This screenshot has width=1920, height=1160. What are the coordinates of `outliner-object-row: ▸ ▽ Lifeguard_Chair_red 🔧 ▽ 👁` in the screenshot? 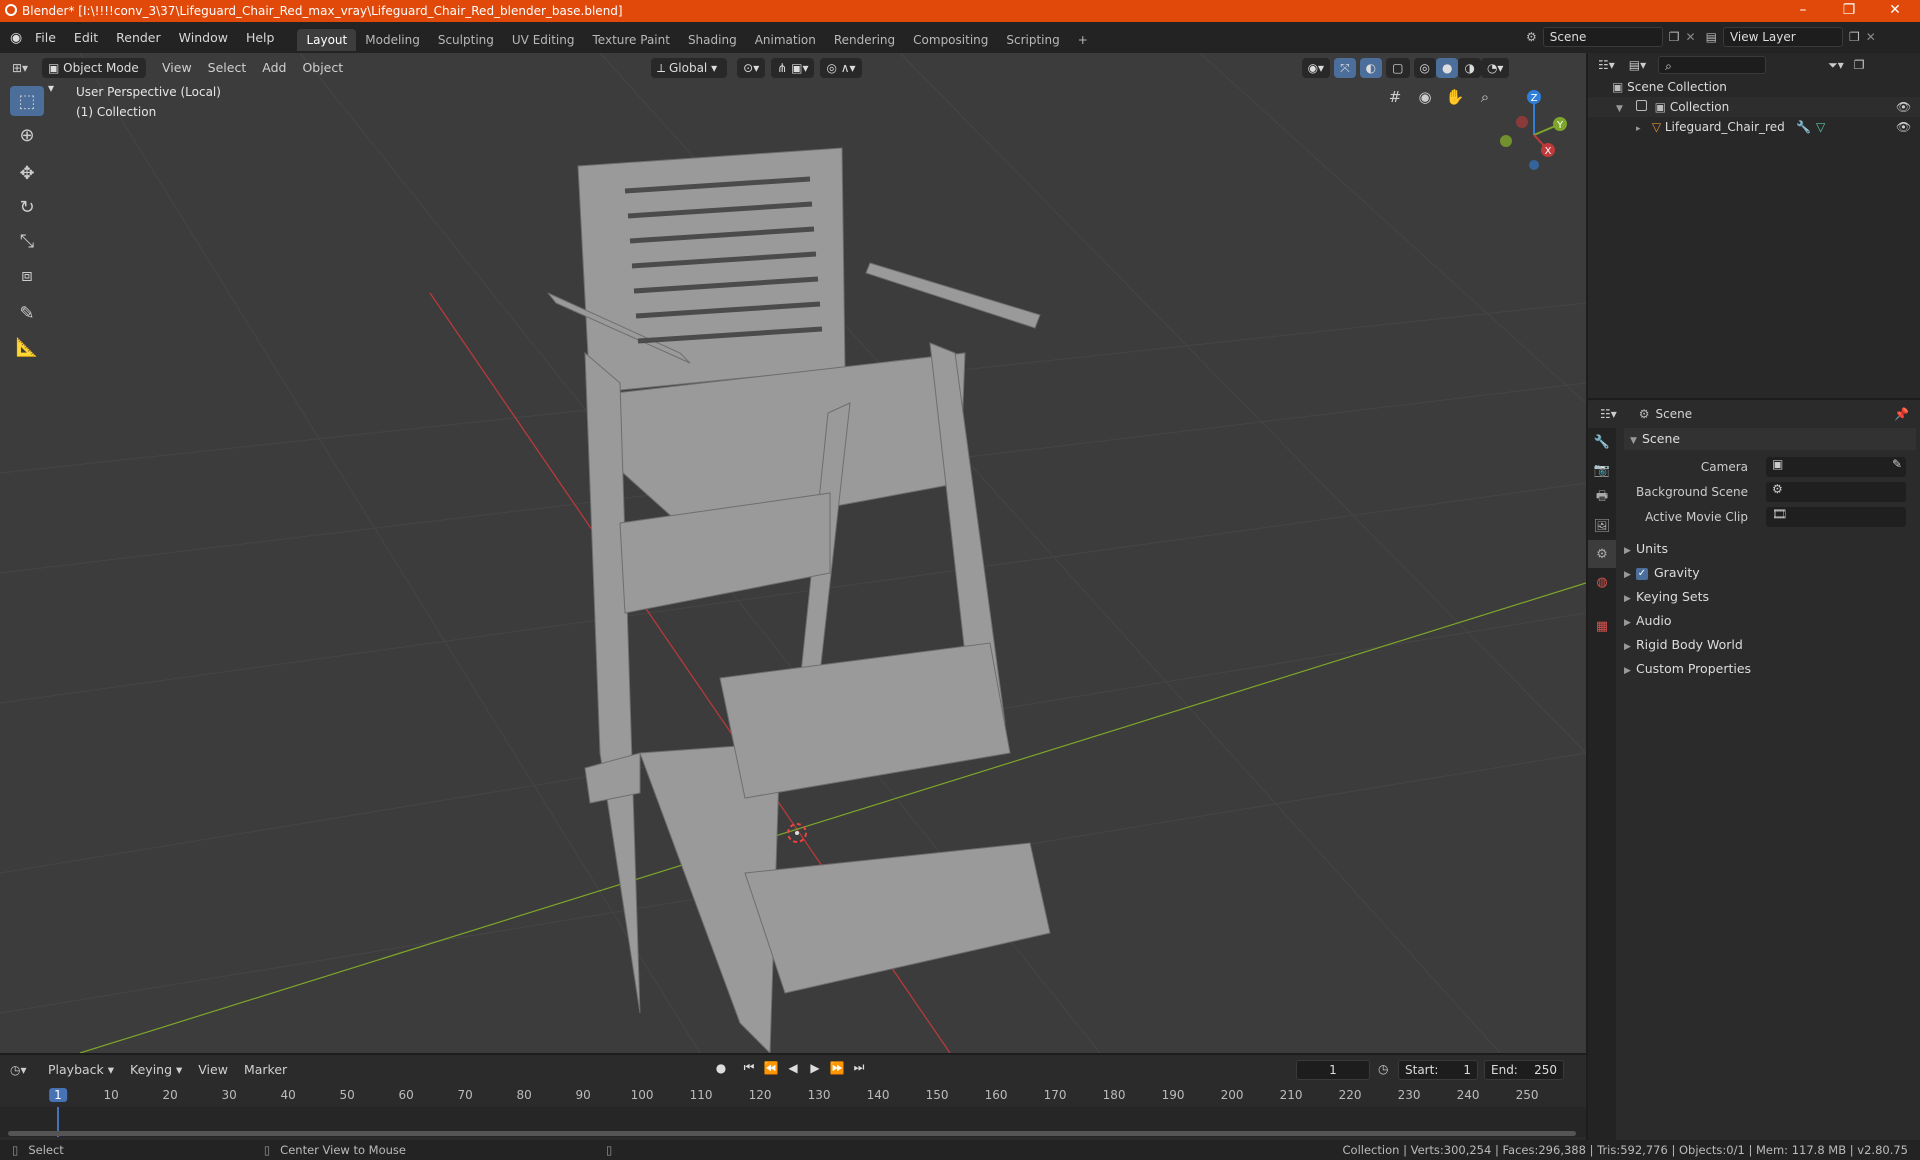 It's located at (1754, 127).